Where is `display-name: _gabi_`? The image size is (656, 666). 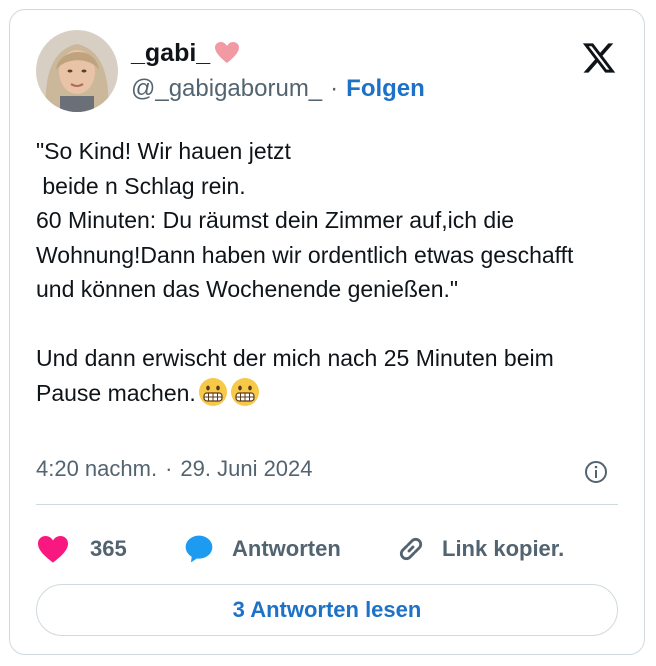
display-name: _gabi_ is located at coordinates (170, 53).